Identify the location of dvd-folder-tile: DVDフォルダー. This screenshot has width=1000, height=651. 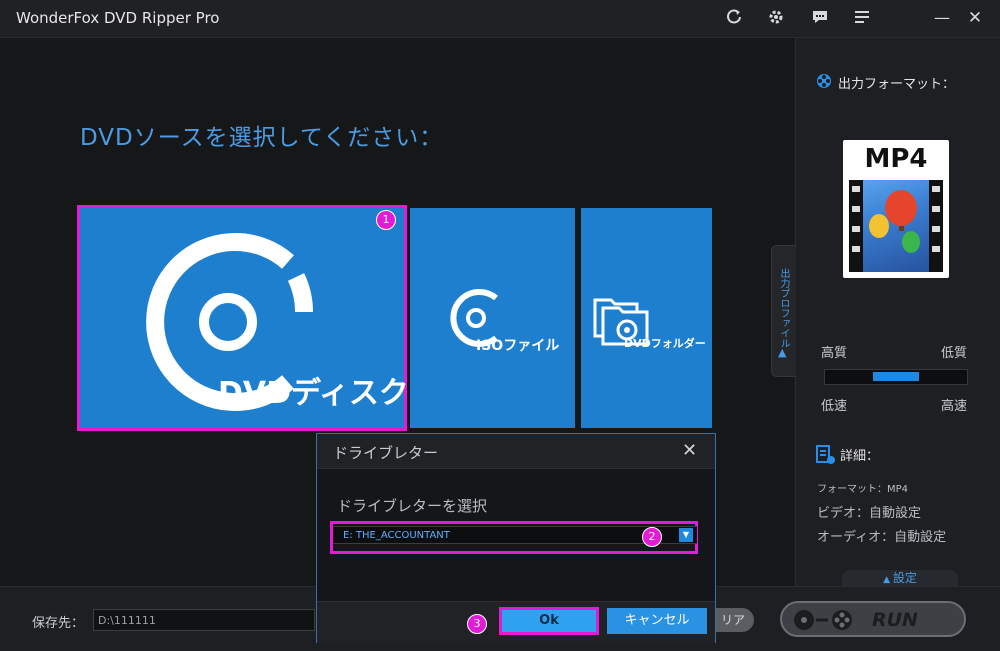
(646, 318).